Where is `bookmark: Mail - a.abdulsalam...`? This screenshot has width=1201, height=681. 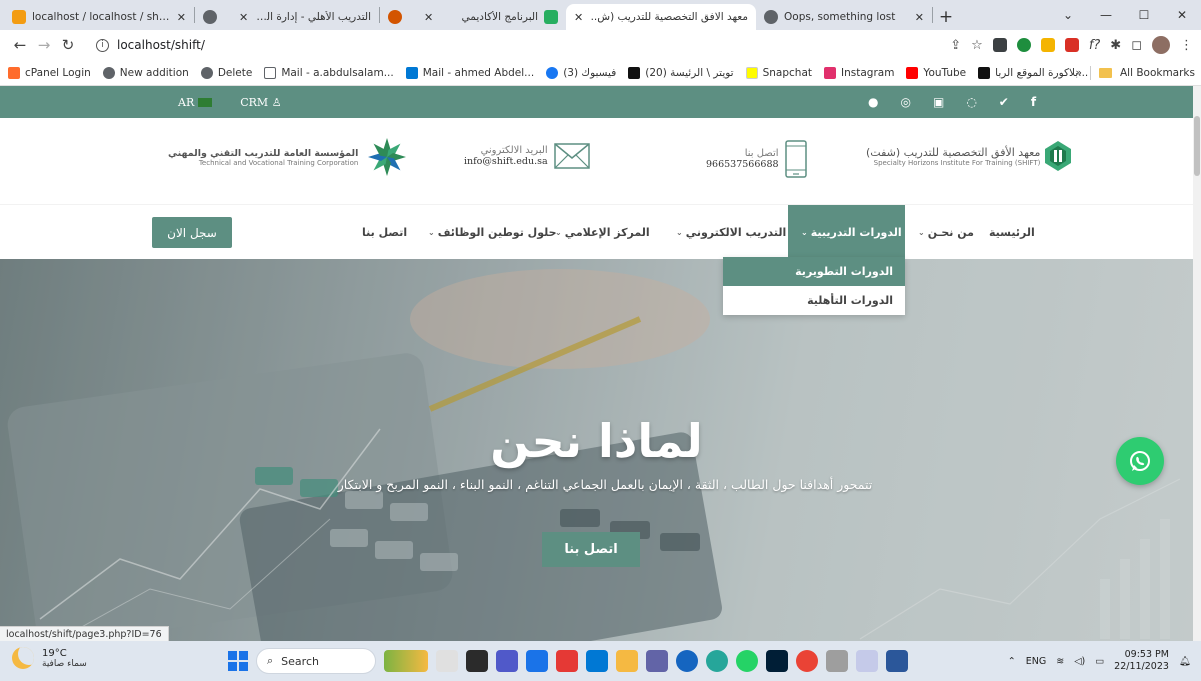 bookmark: Mail - a.abdulsalam... is located at coordinates (329, 72).